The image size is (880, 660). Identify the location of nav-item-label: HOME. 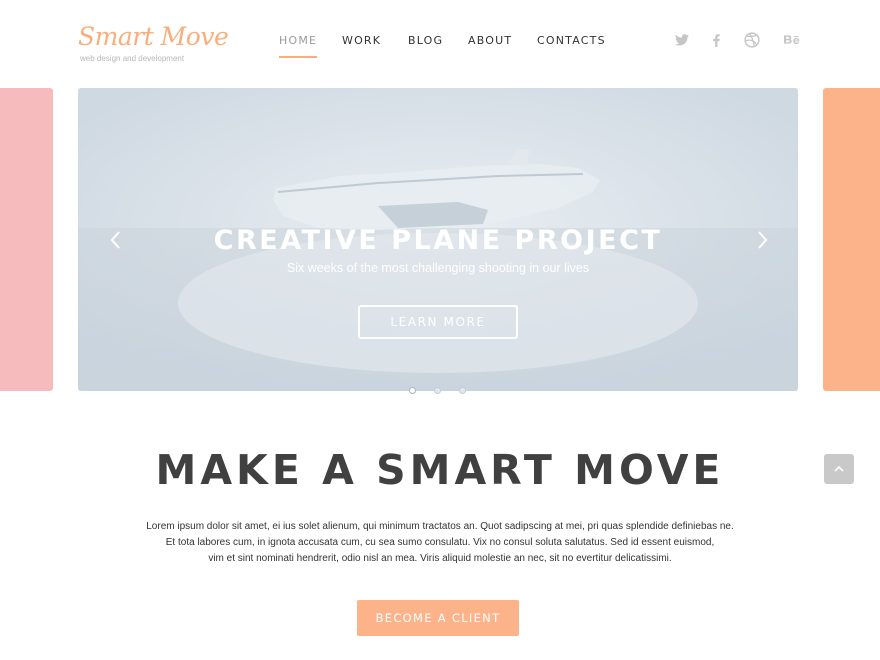
(298, 40).